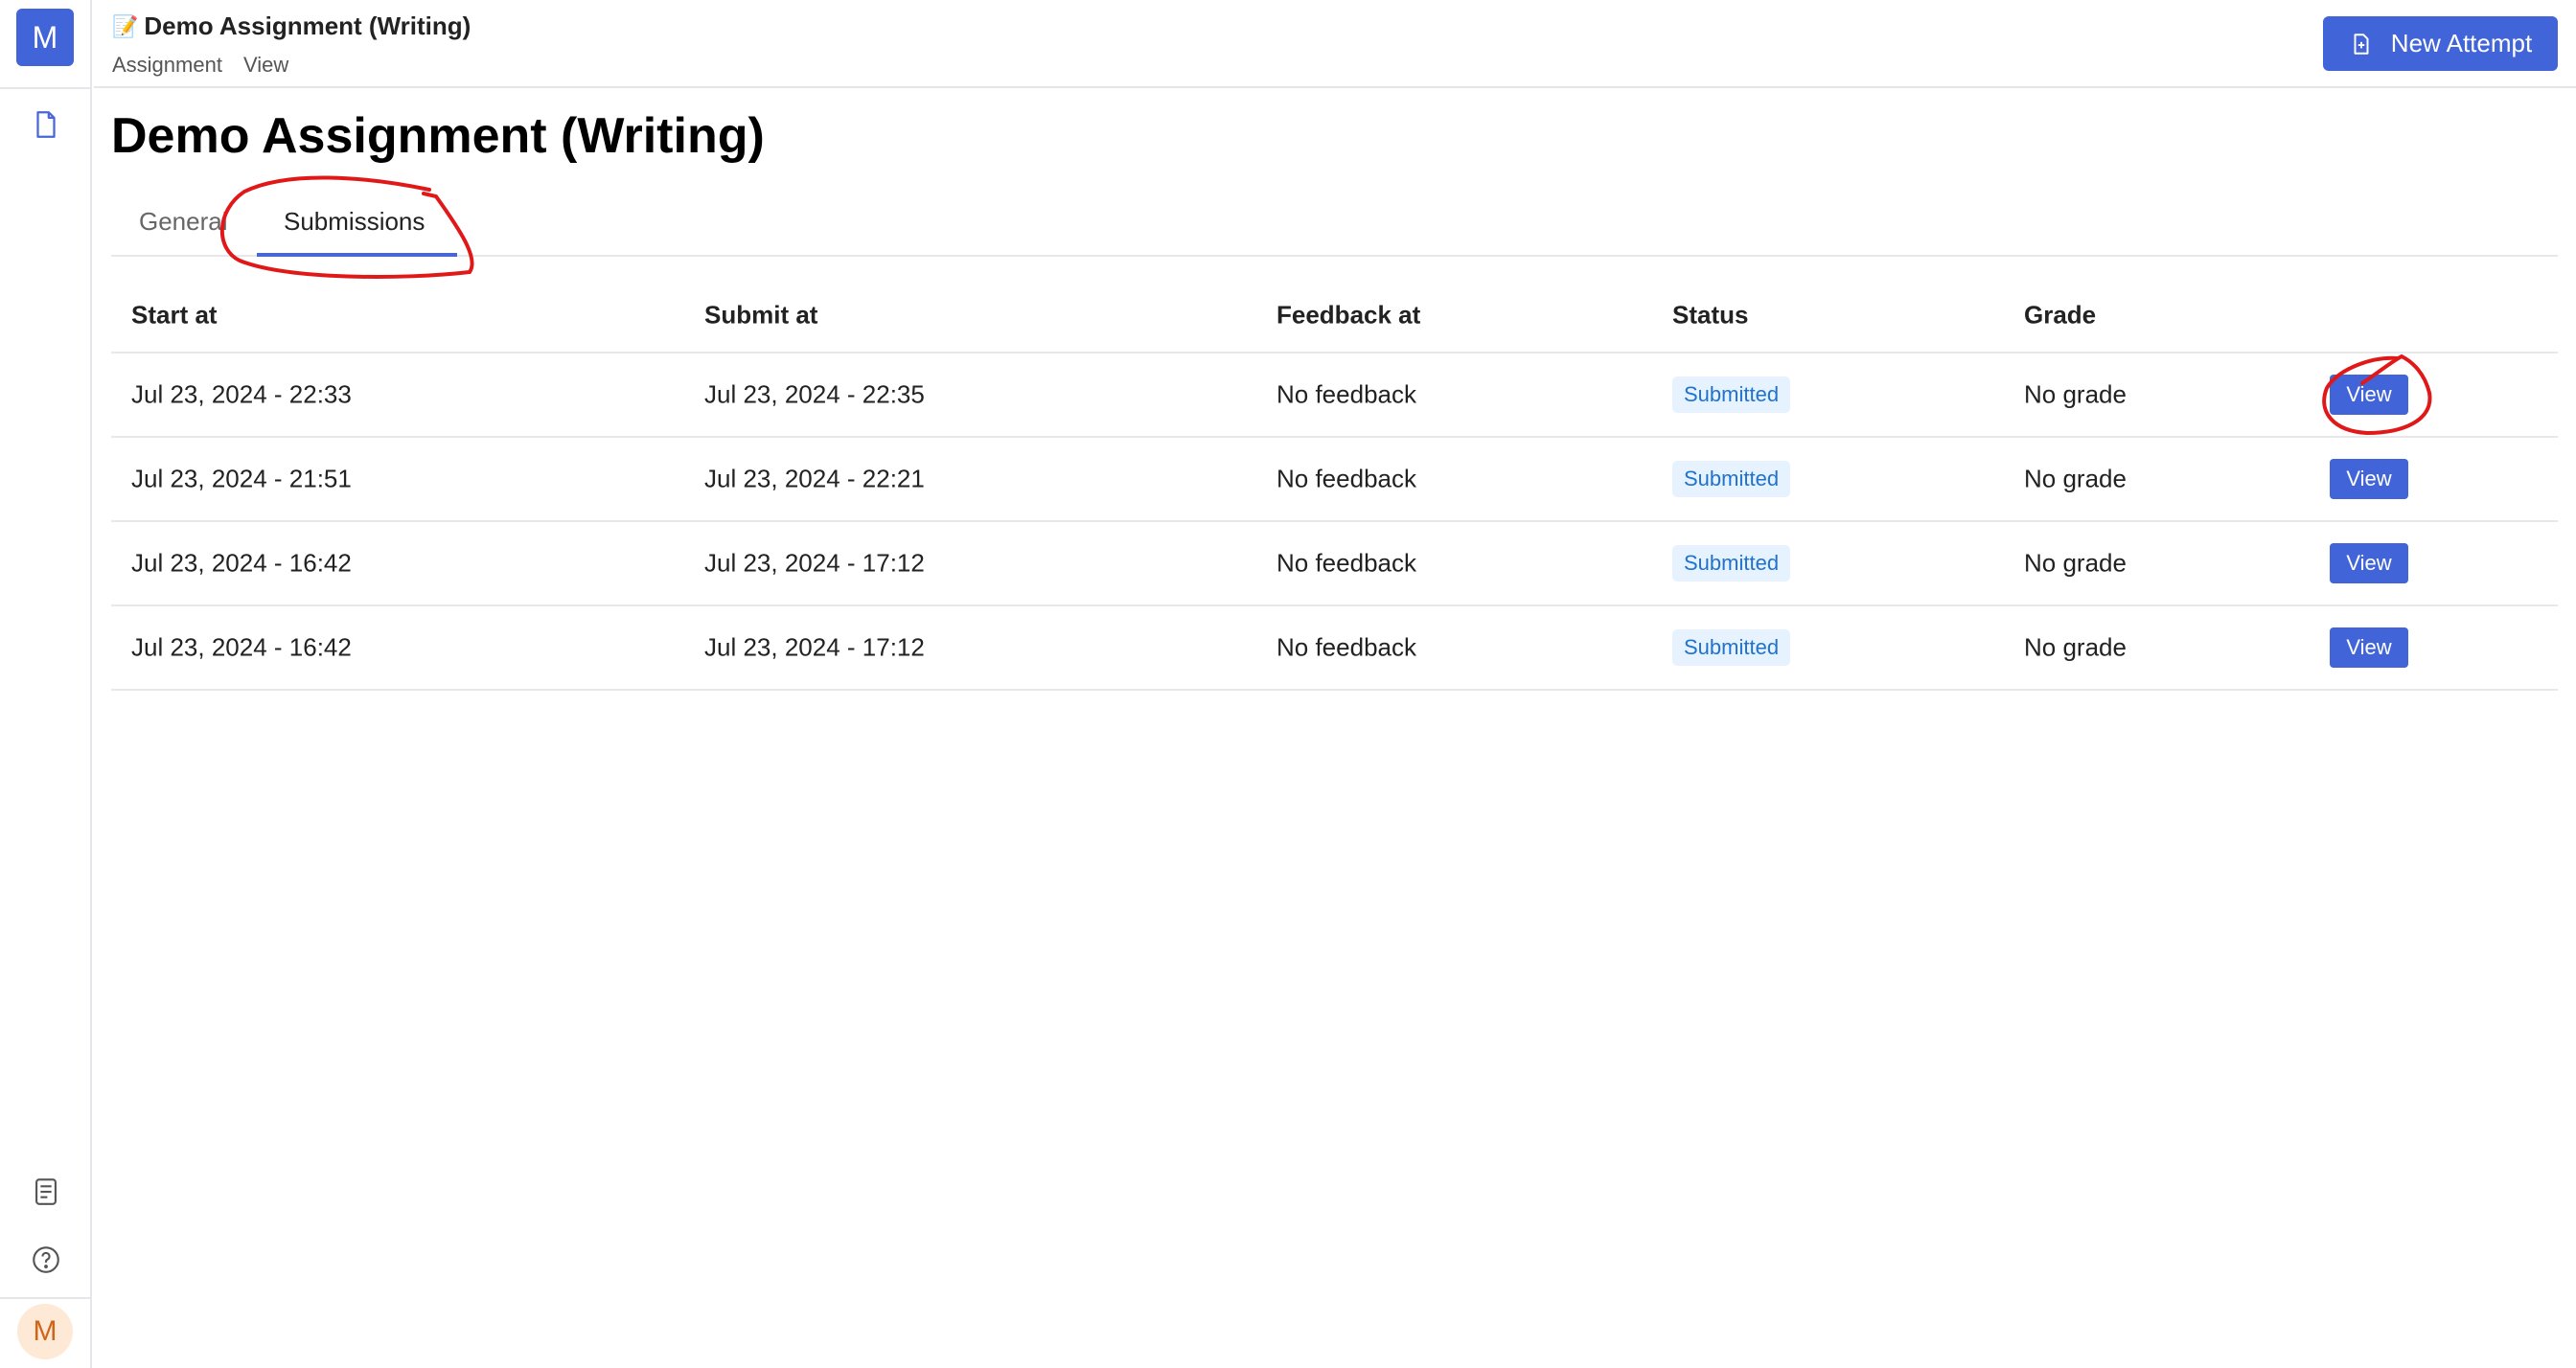 This screenshot has width=2576, height=1368. Describe the element at coordinates (1334, 227) in the screenshot. I see `tab-bar: General Submissions` at that location.